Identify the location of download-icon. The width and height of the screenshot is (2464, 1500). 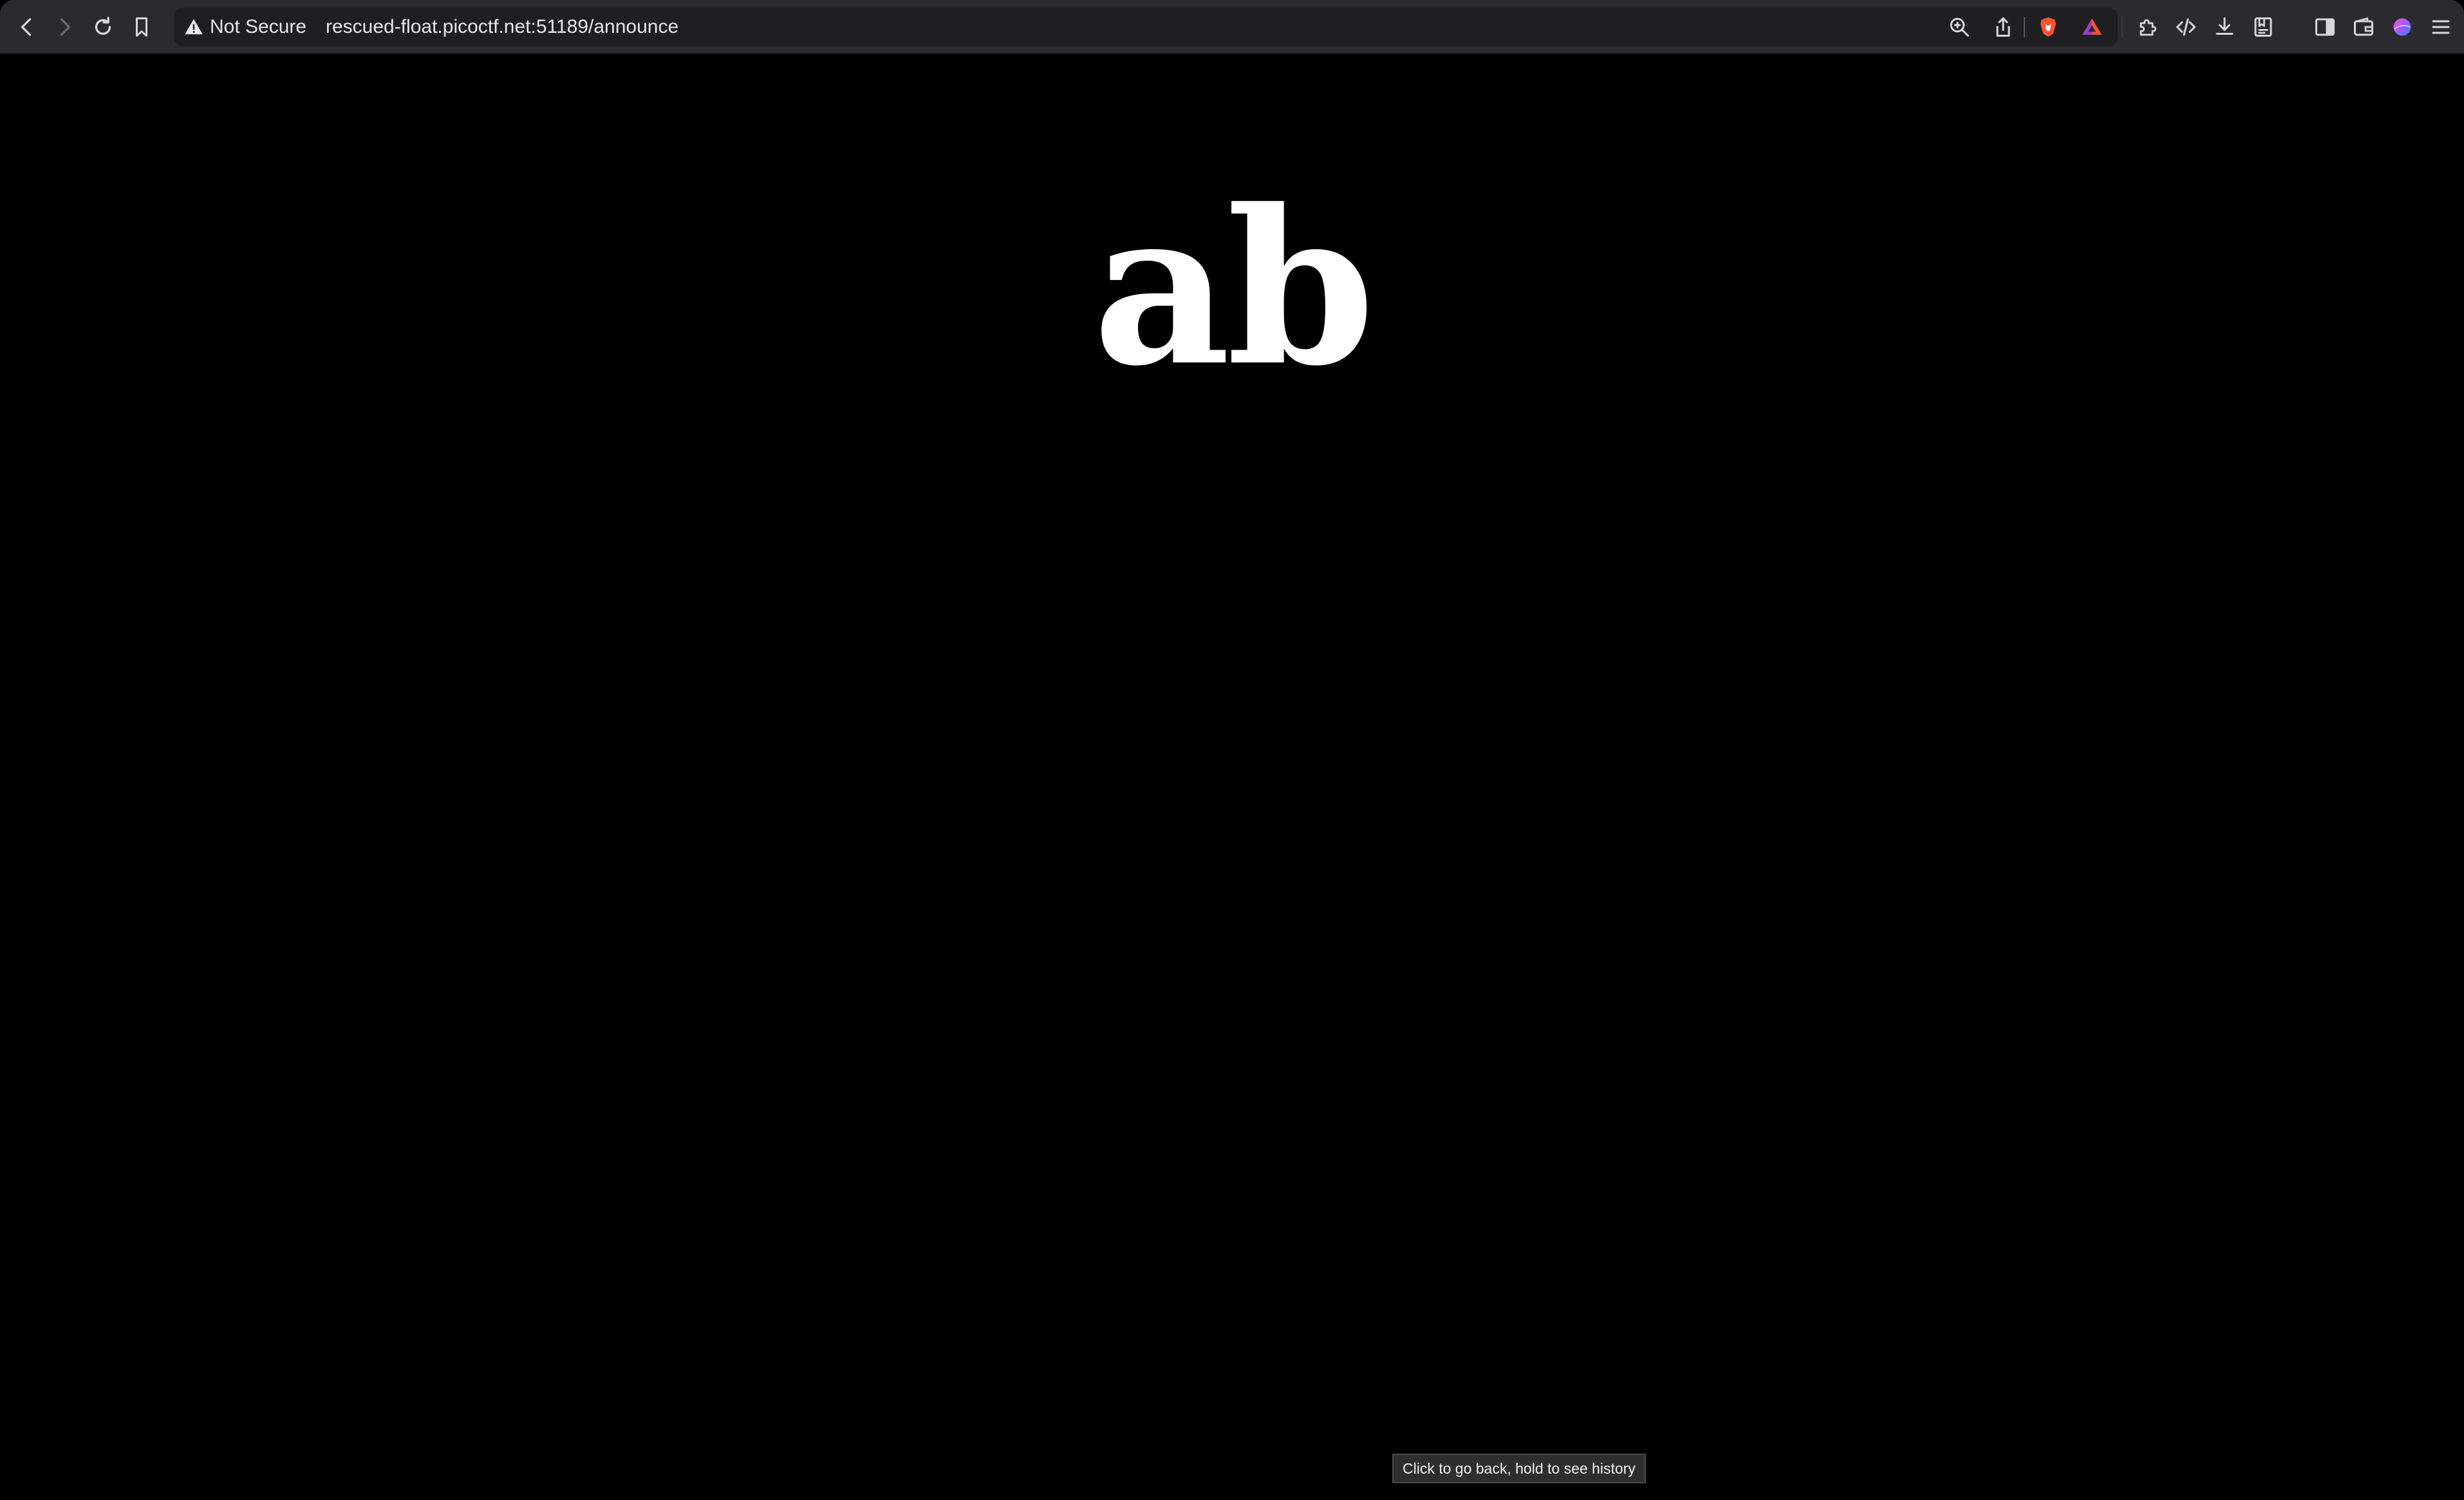
(2225, 26).